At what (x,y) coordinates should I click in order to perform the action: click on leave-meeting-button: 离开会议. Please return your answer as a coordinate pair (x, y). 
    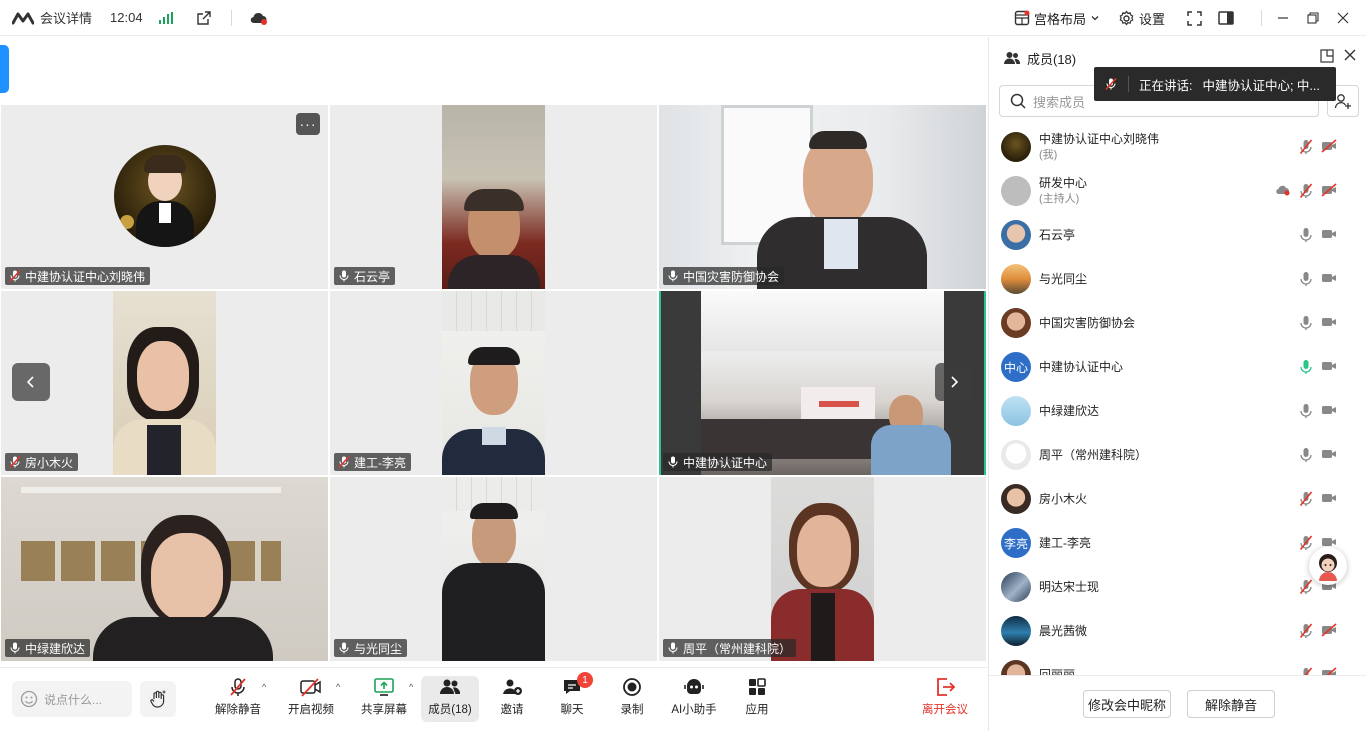
    Looking at the image, I should click on (945, 699).